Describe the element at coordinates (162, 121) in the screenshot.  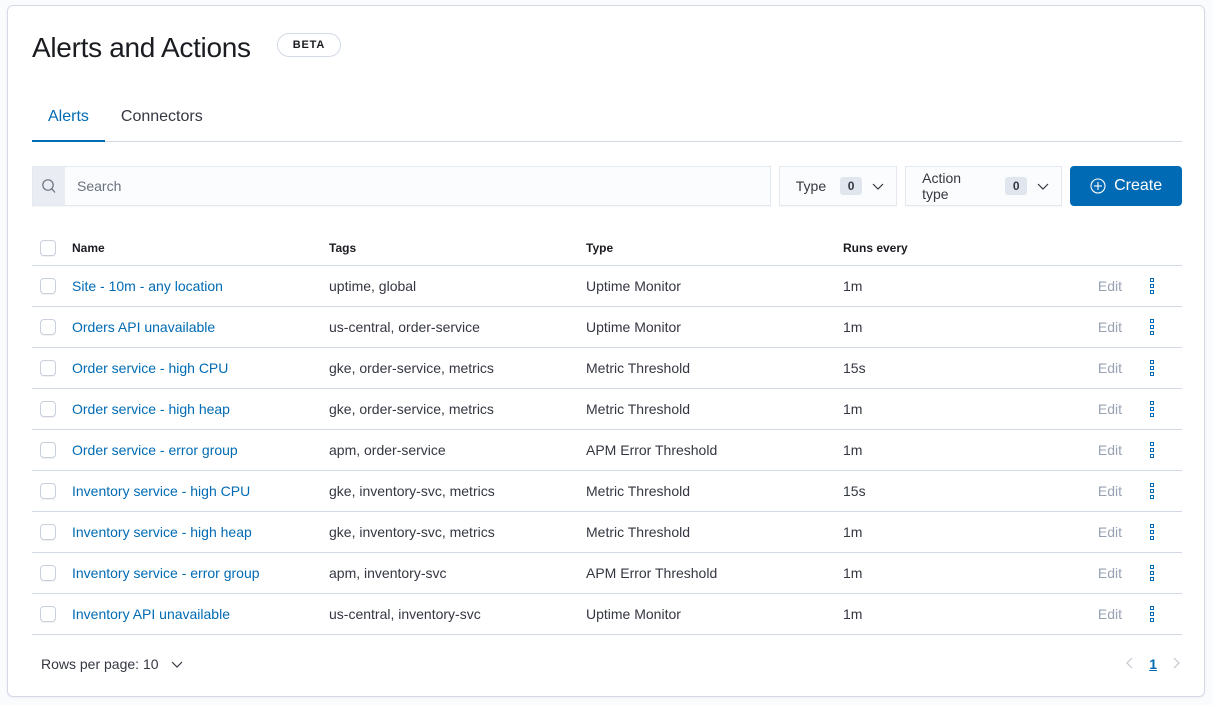
I see `tab-connectors: Connectors` at that location.